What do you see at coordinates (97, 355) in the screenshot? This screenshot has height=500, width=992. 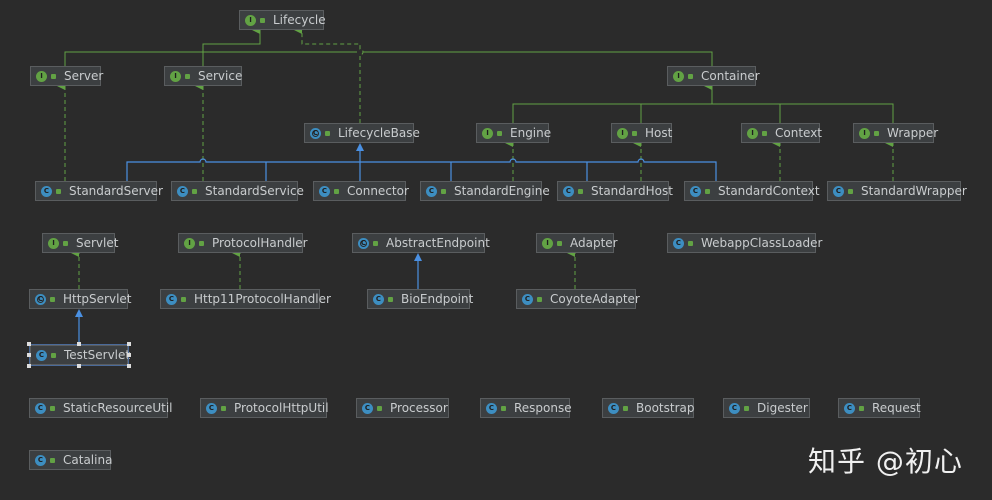 I see `node-label: TestServlet` at bounding box center [97, 355].